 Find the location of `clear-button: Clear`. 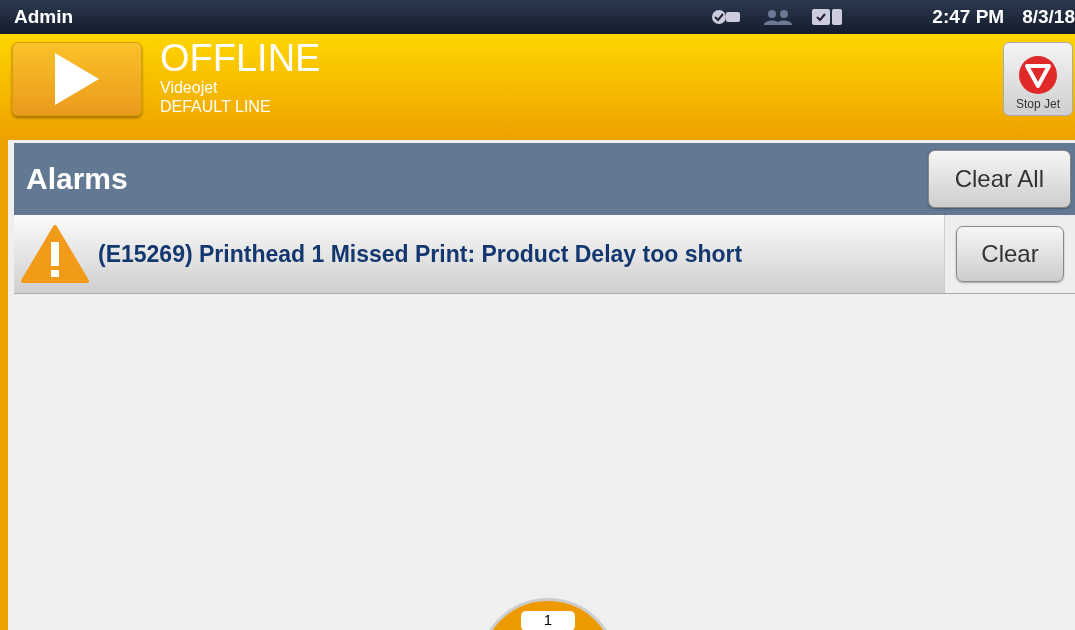

clear-button: Clear is located at coordinates (1010, 254).